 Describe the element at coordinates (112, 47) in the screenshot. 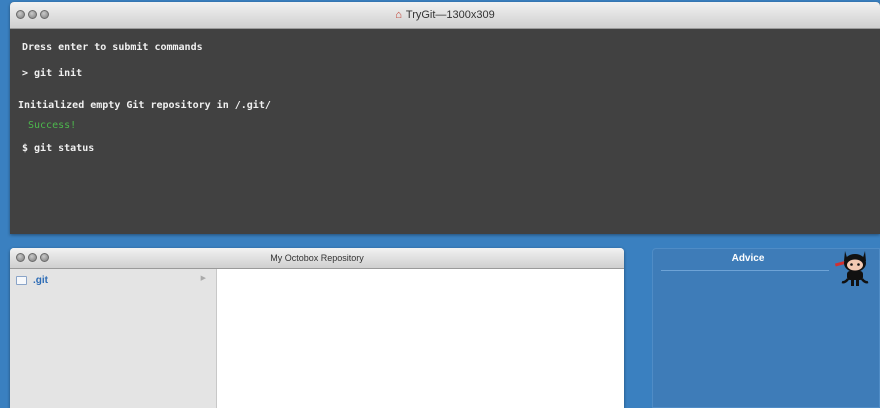

I see `terminal-hint: Dress enter to submit commands` at that location.